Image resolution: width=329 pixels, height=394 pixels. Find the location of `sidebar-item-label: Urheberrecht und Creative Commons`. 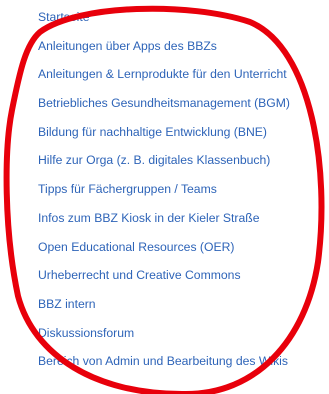

sidebar-item-label: Urheberrecht und Creative Commons is located at coordinates (139, 275).